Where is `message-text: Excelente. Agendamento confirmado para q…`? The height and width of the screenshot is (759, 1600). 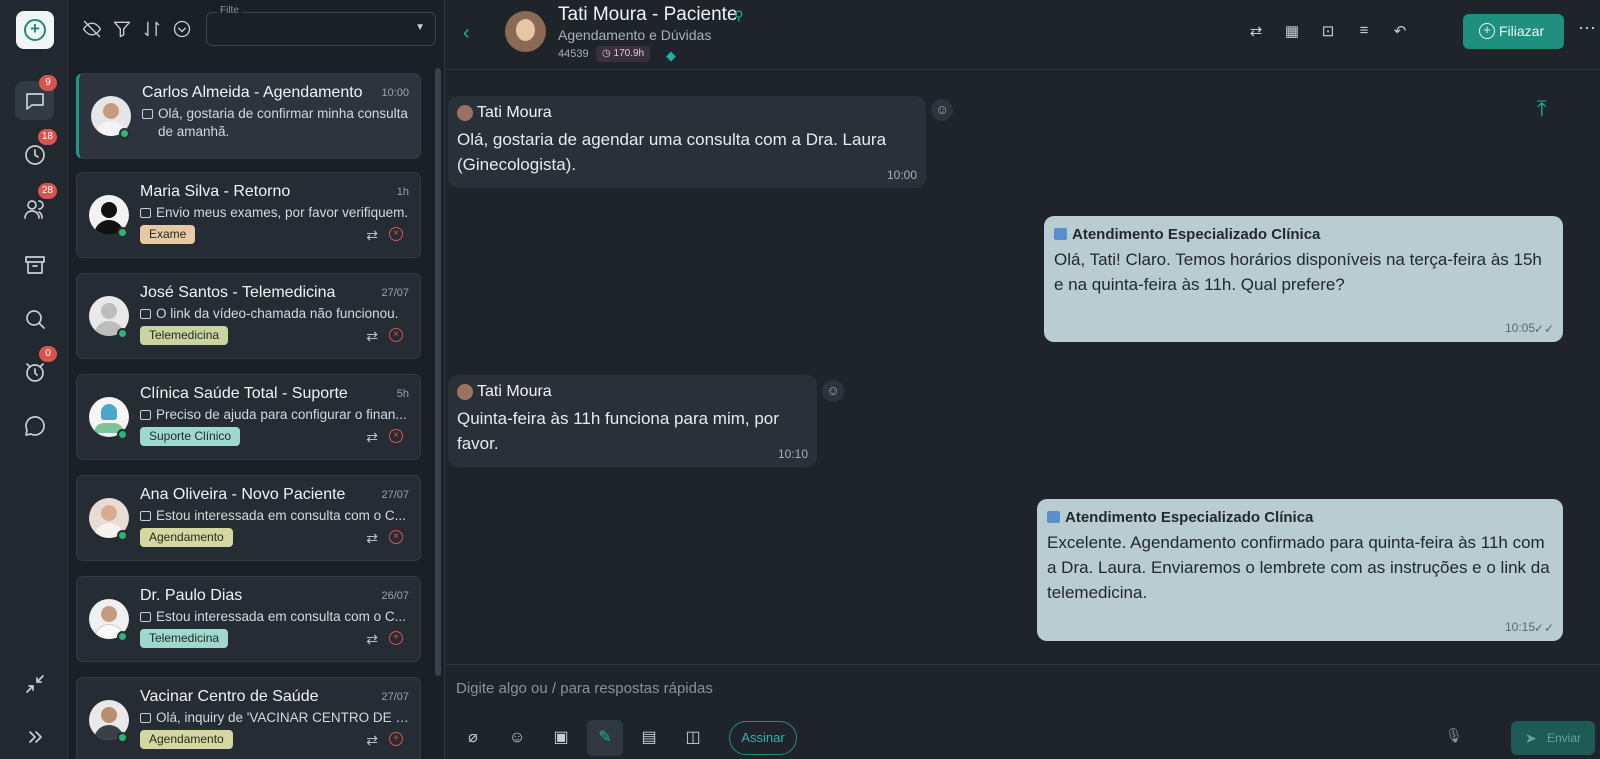
message-text: Excelente. Agendamento confirmado para q… is located at coordinates (1298, 567).